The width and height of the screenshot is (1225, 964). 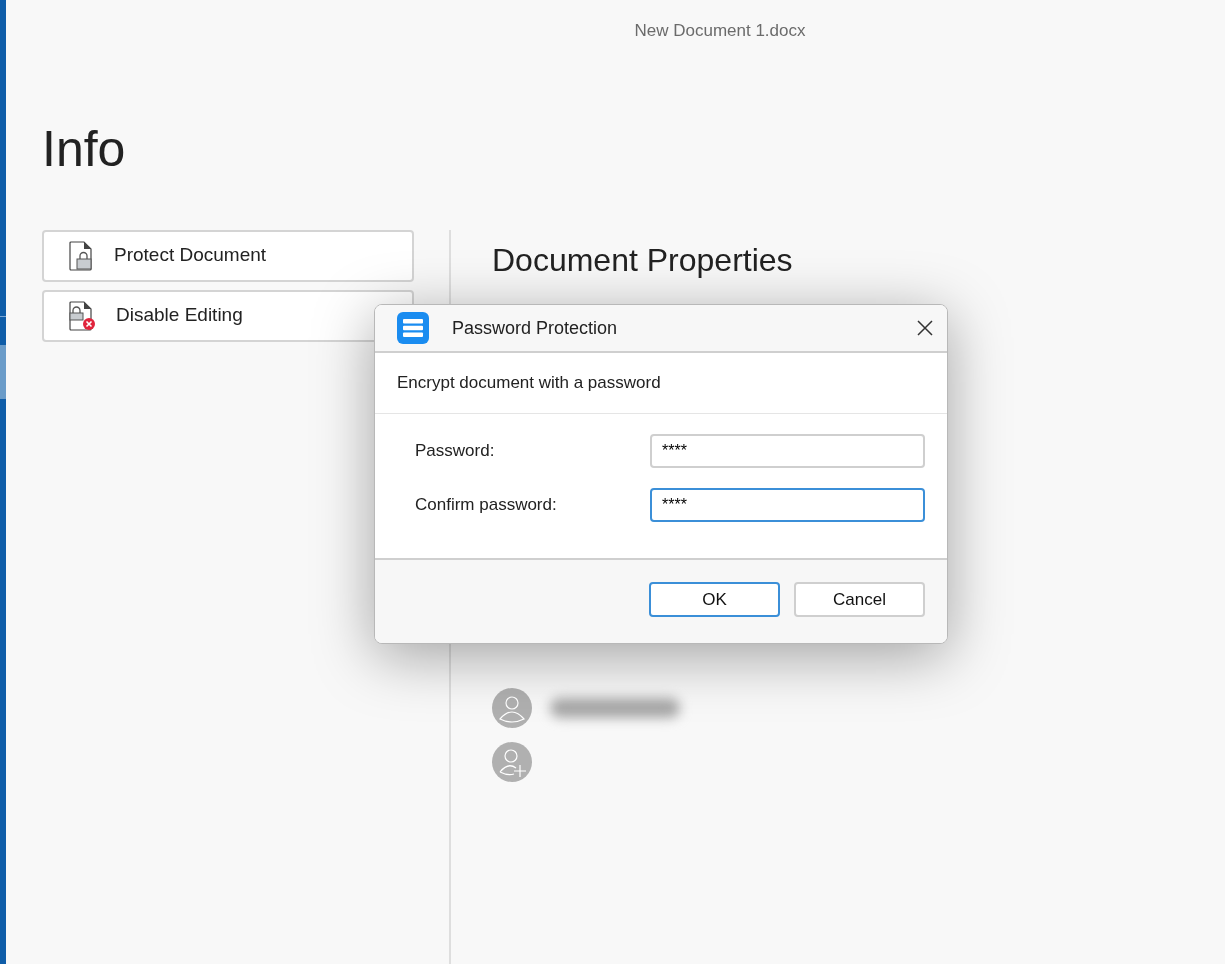 What do you see at coordinates (529, 383) in the screenshot?
I see `dialog-subtitle: Encrypt document with a password` at bounding box center [529, 383].